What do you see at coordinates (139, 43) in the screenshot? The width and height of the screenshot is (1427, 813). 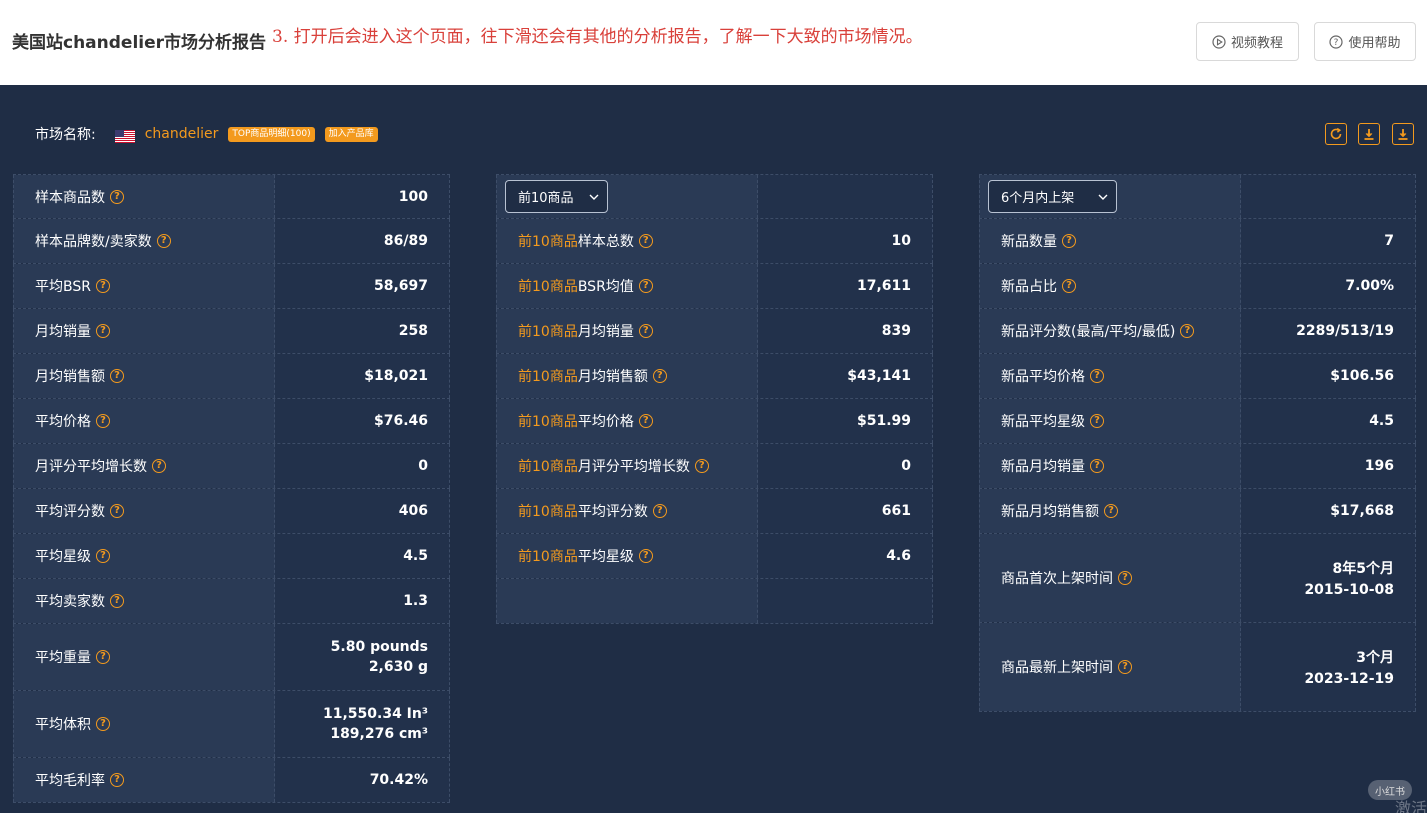 I see `page-title: 美国站chandelier市场分析报告` at bounding box center [139, 43].